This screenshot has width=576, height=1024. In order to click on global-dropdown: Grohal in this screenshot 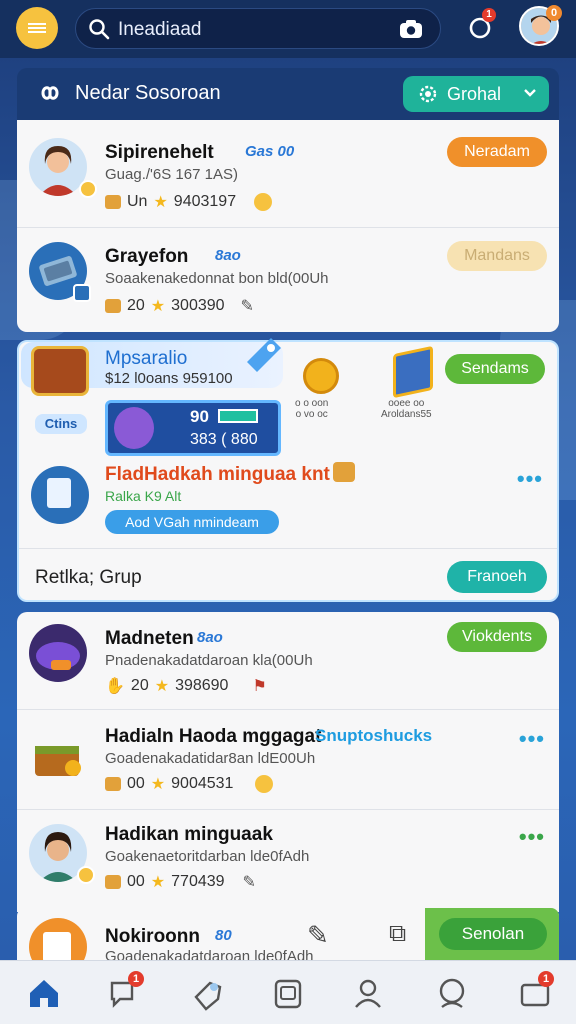, I will do `click(476, 94)`.